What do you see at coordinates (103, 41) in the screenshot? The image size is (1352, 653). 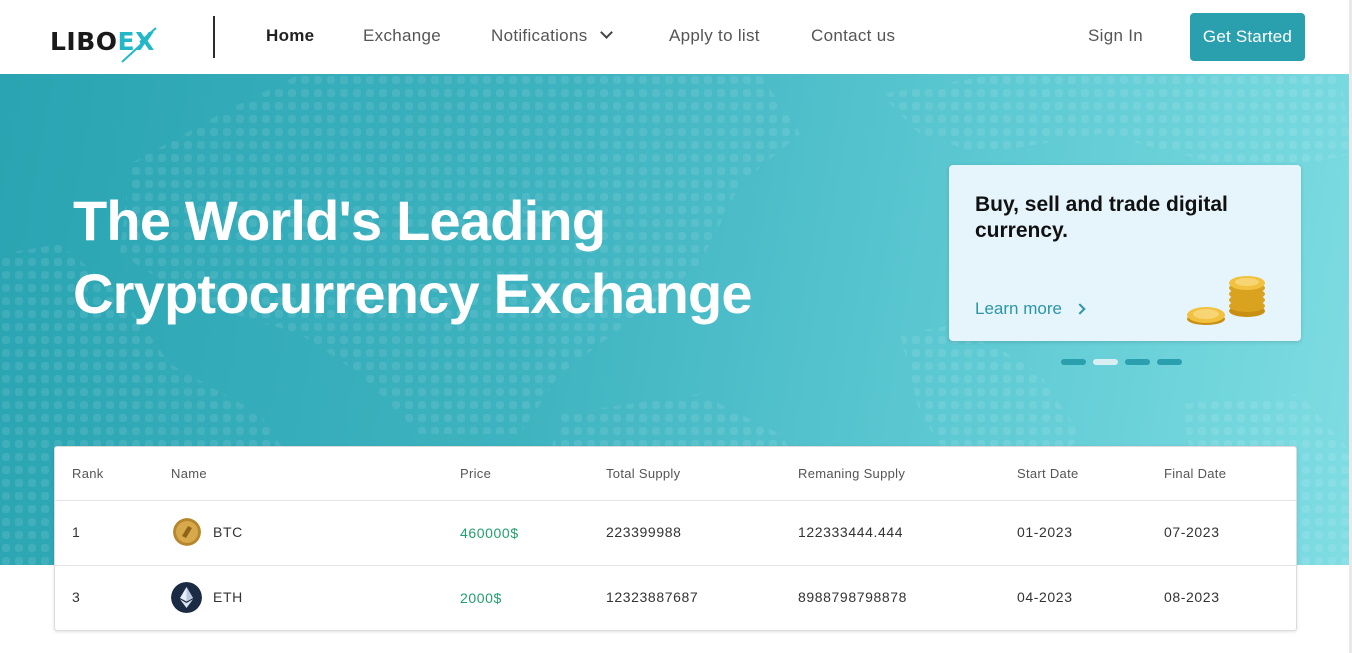 I see `liboex-logo: LIBOEX` at bounding box center [103, 41].